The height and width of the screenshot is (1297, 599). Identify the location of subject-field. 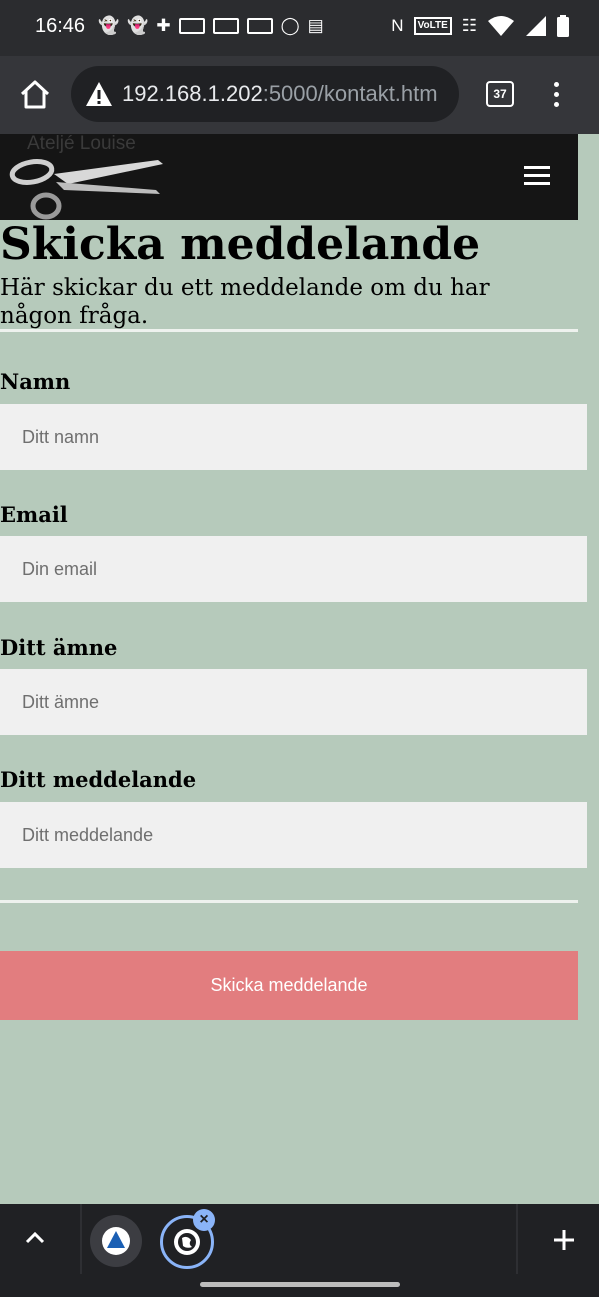
(293, 702).